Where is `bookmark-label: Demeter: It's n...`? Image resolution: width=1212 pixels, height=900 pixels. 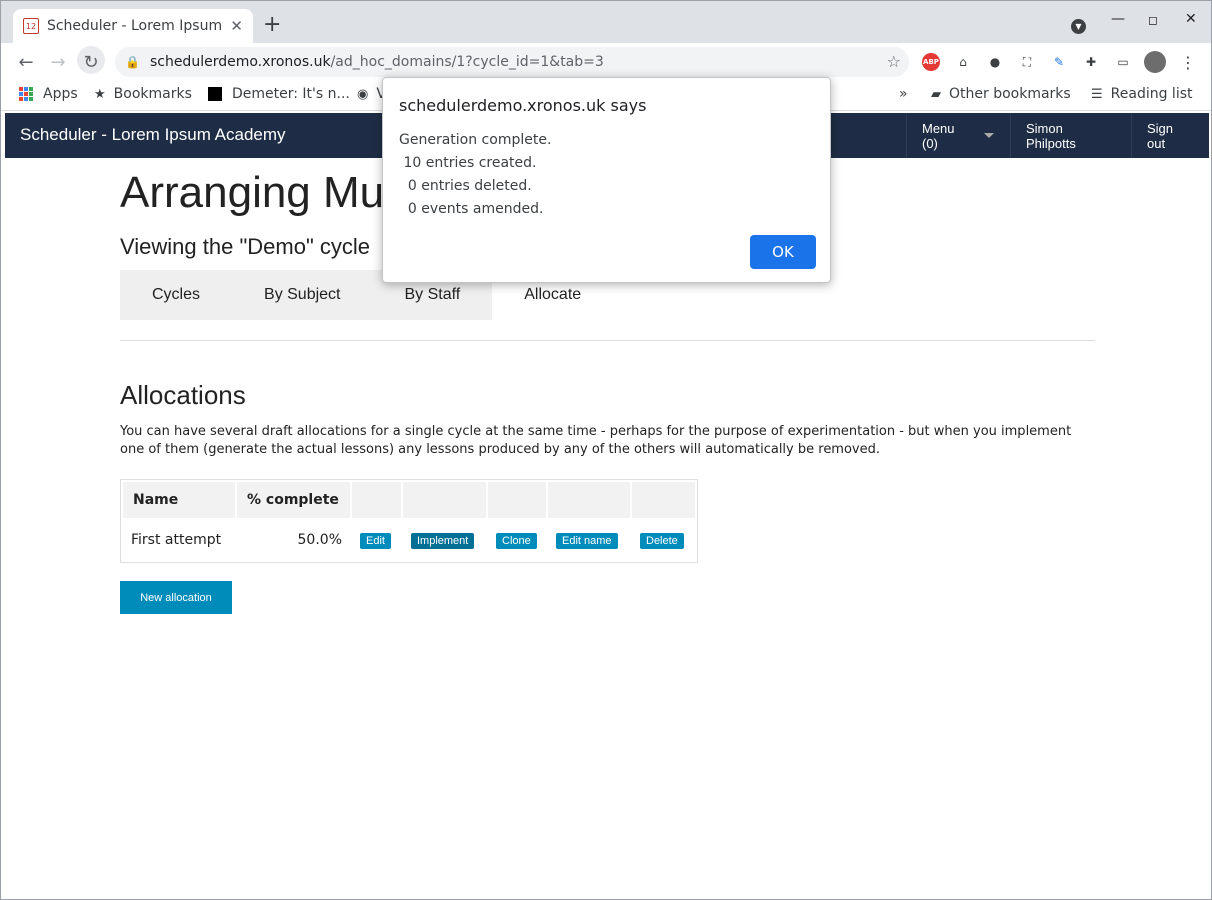
bookmark-label: Demeter: It's n... is located at coordinates (291, 94).